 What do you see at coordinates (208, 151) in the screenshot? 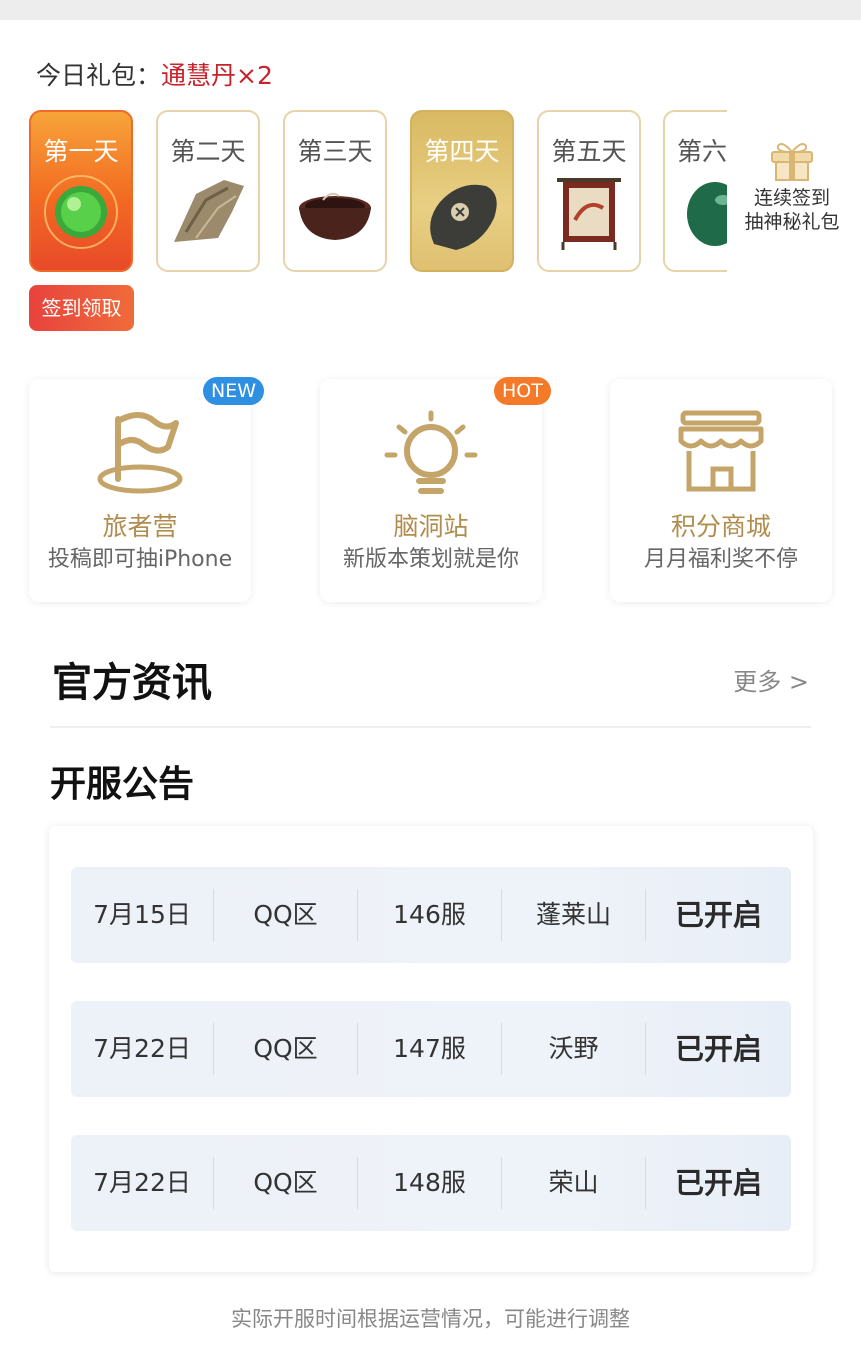
I see `day-label: 第二天` at bounding box center [208, 151].